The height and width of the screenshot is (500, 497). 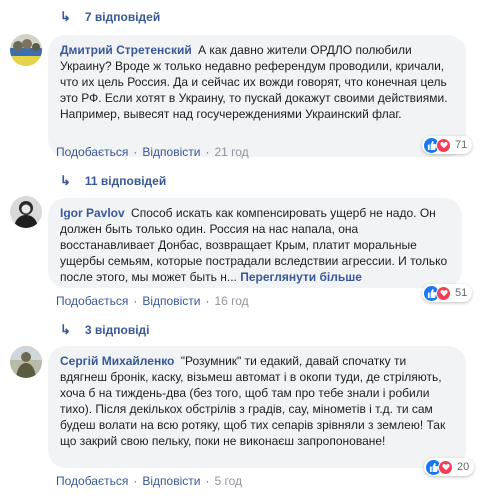 What do you see at coordinates (463, 467) in the screenshot?
I see `reaction-count: 20` at bounding box center [463, 467].